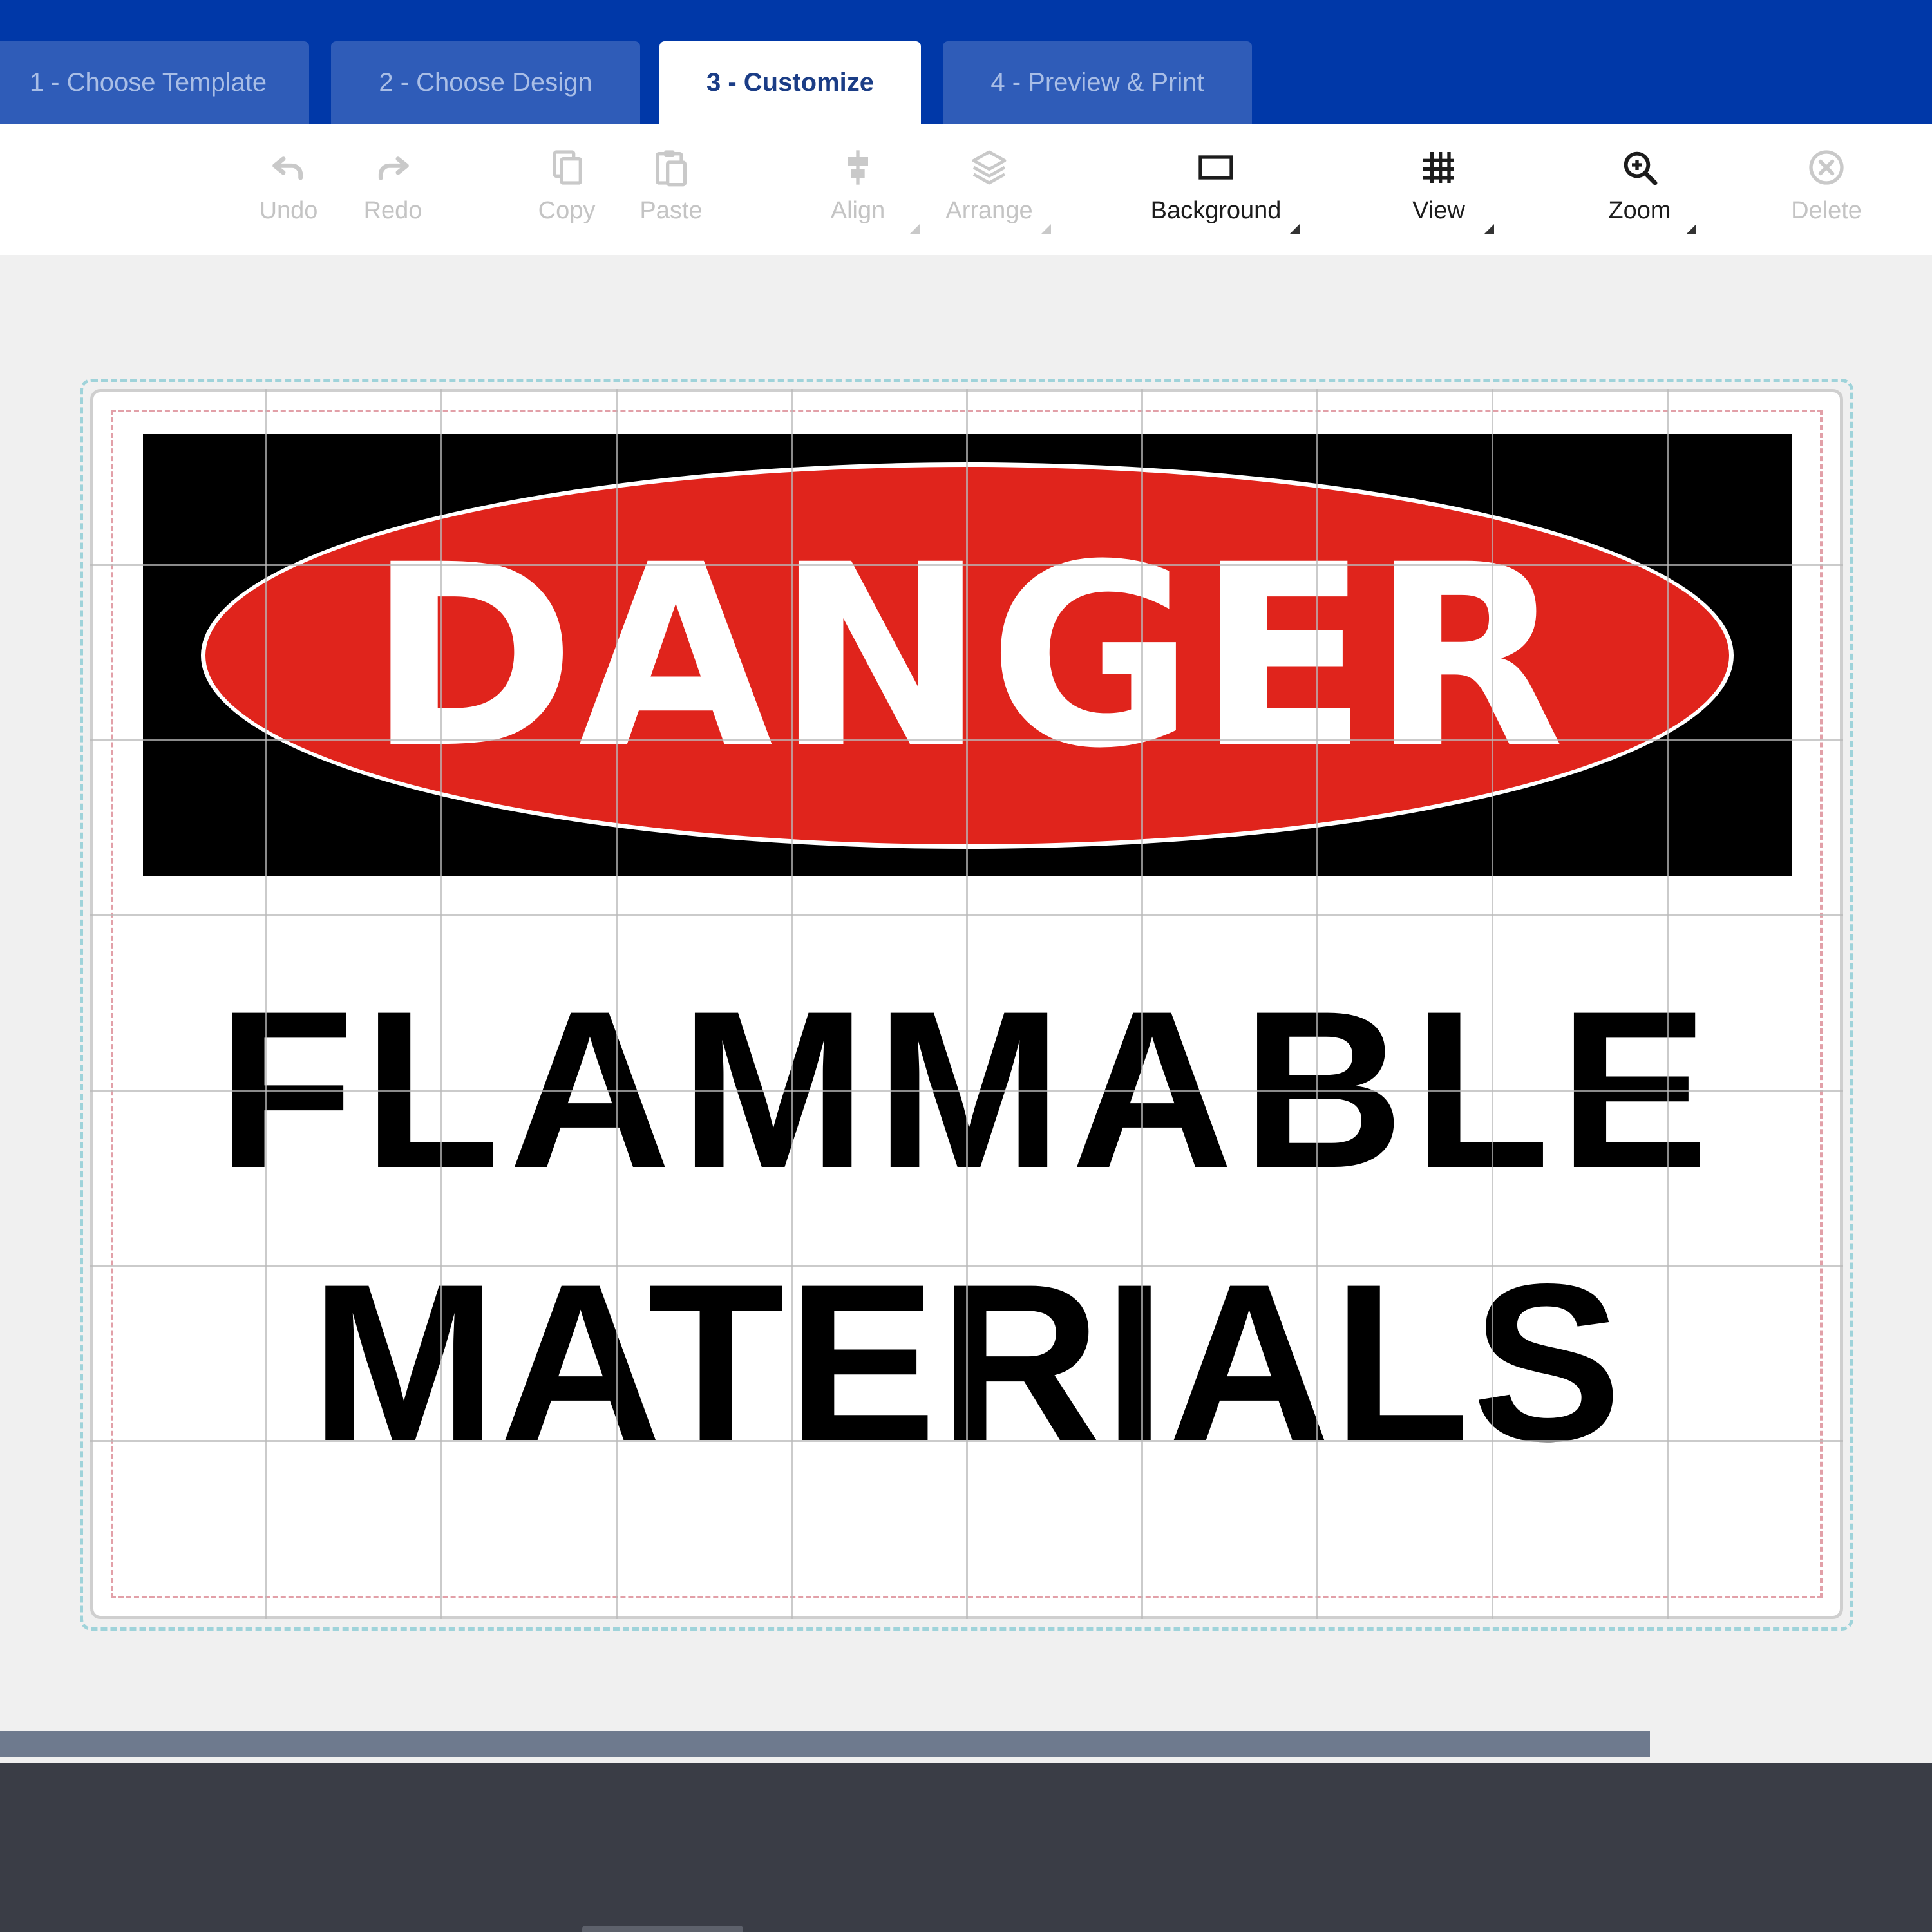  I want to click on danger-header-text: DANGER, so click(968, 657).